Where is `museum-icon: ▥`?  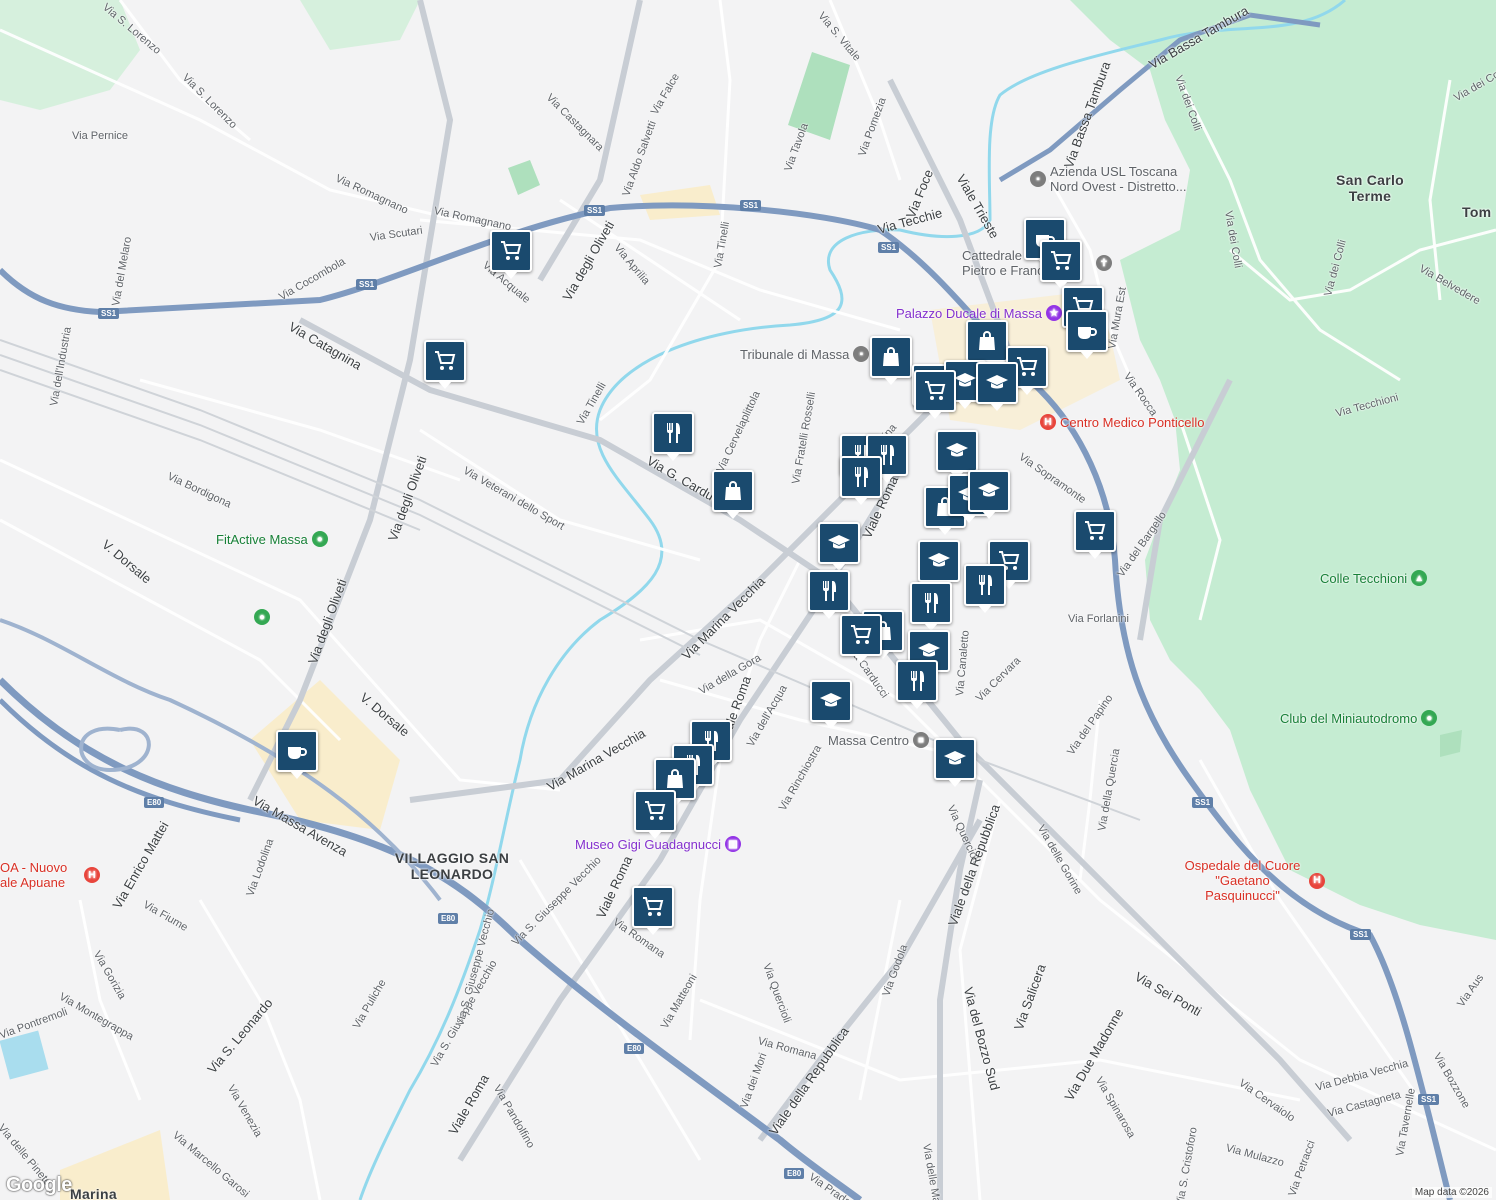
museum-icon: ▥ is located at coordinates (732, 844).